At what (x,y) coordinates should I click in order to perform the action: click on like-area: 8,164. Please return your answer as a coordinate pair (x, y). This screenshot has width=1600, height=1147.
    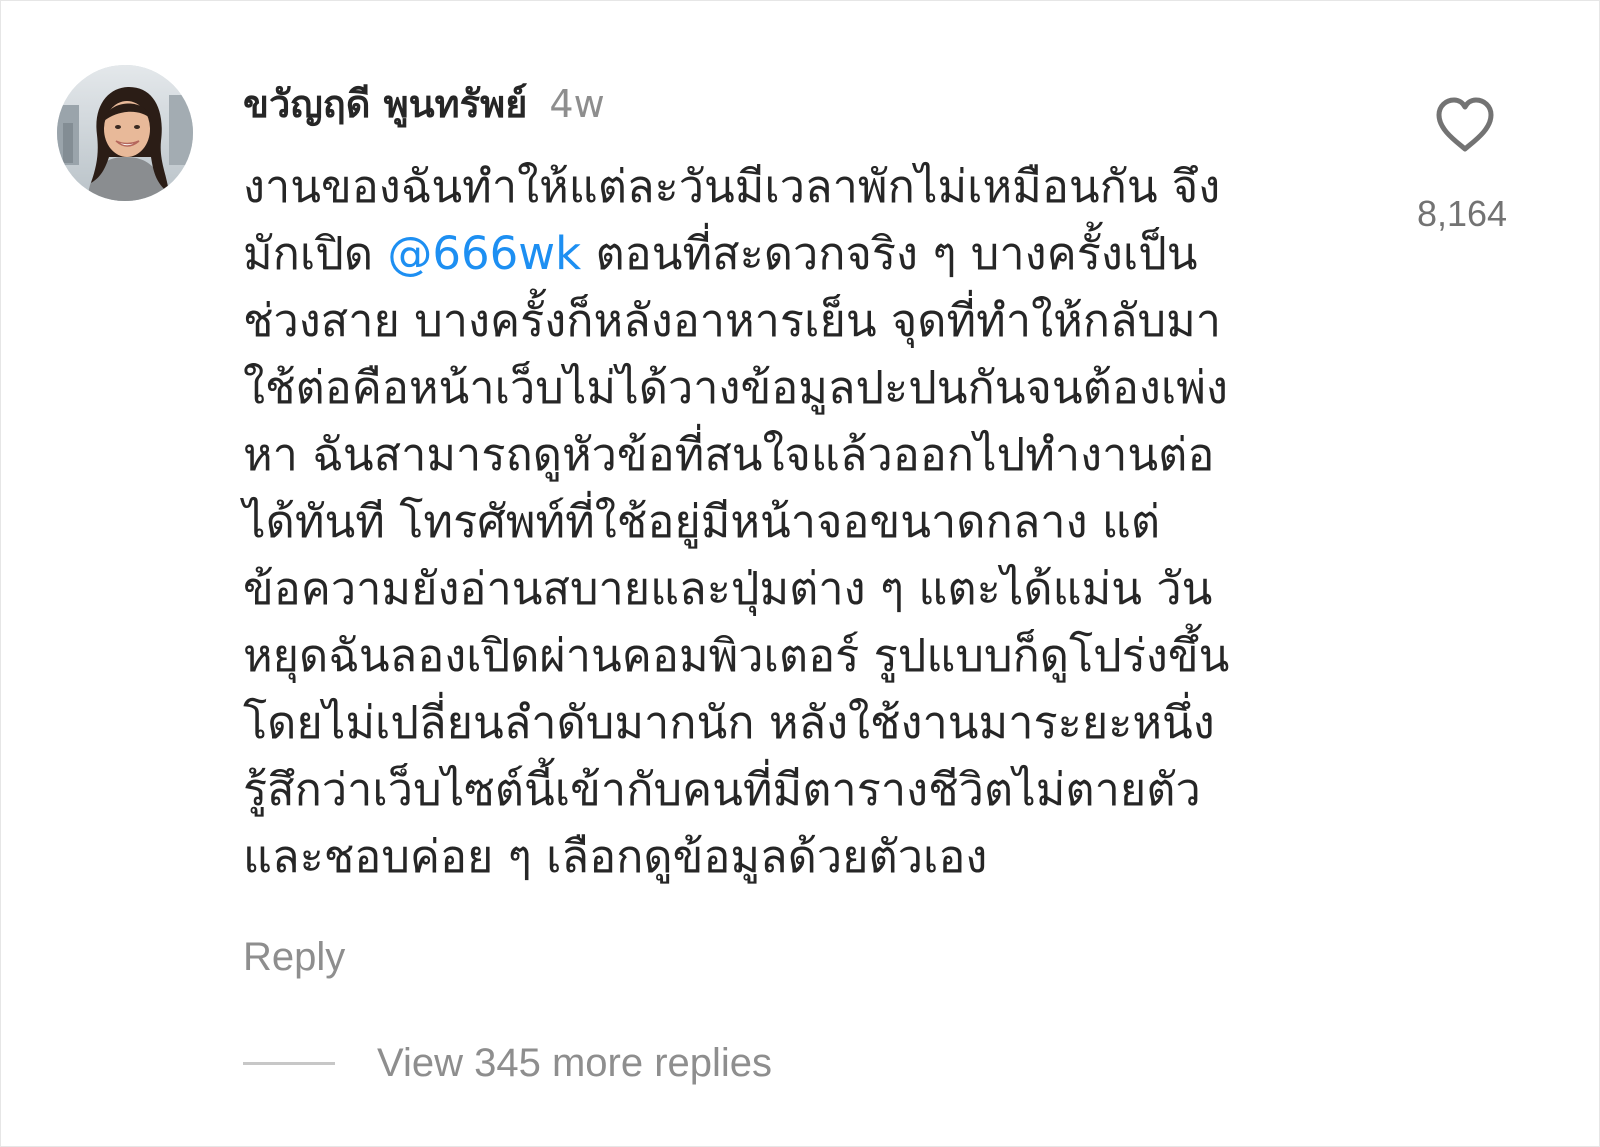
    Looking at the image, I should click on (1446, 166).